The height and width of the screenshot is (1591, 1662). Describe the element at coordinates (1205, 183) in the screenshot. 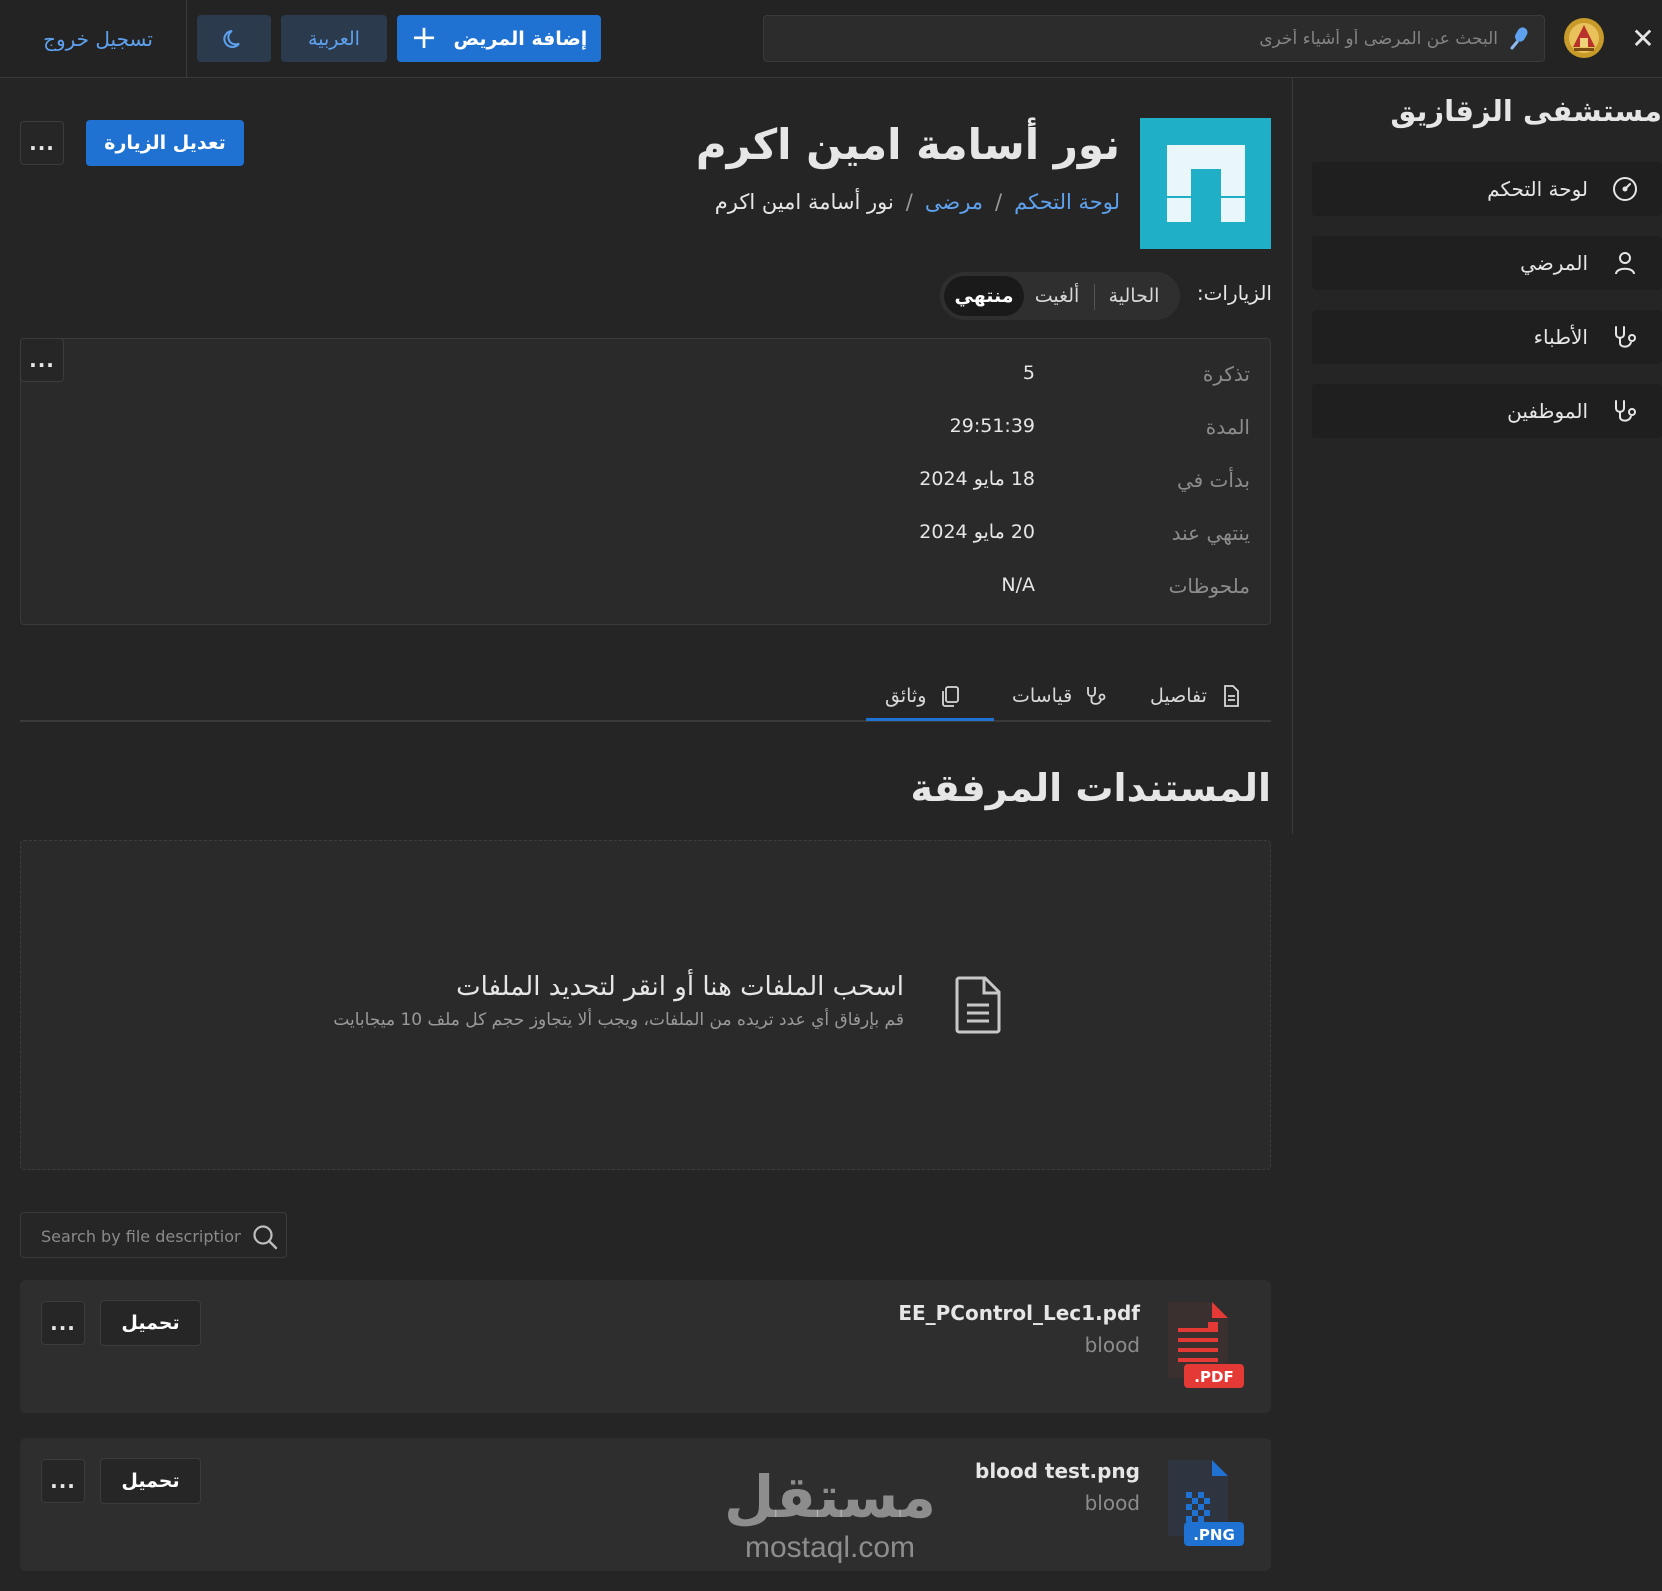

I see `patient-avatar` at that location.